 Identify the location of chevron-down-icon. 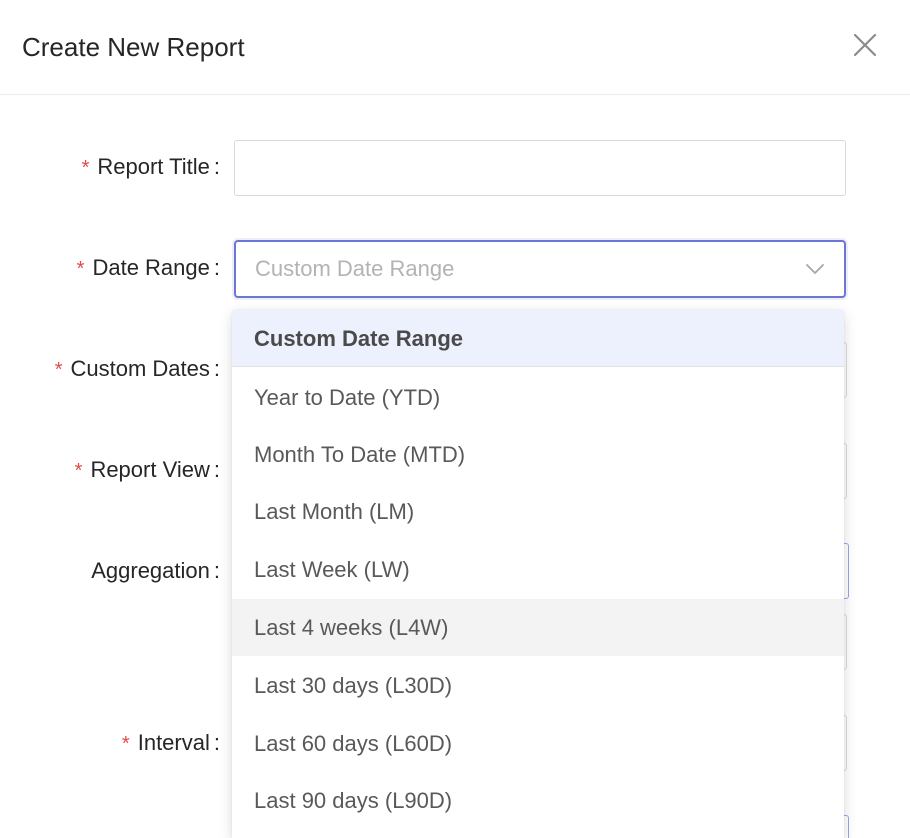
(815, 269).